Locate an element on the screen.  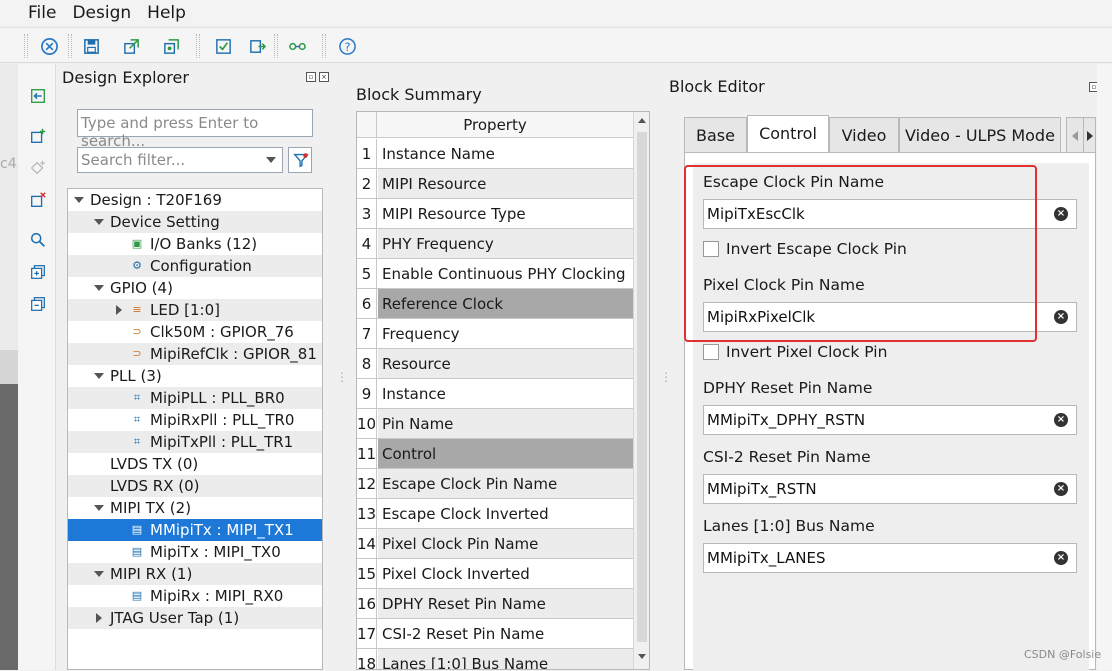
connect-icon is located at coordinates (297, 46).